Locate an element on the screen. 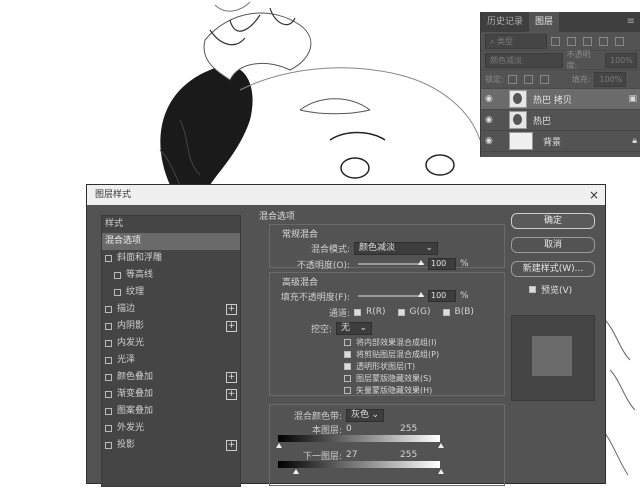  style-item: 图案叠加 is located at coordinates (171, 411).